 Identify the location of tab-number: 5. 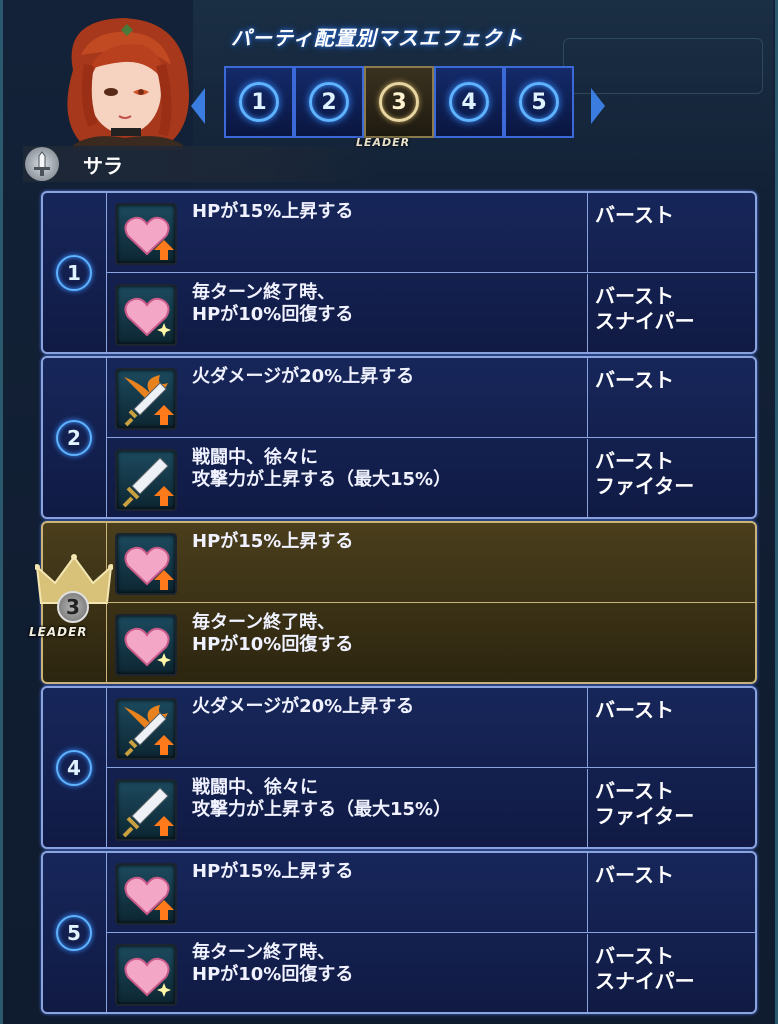
(539, 102).